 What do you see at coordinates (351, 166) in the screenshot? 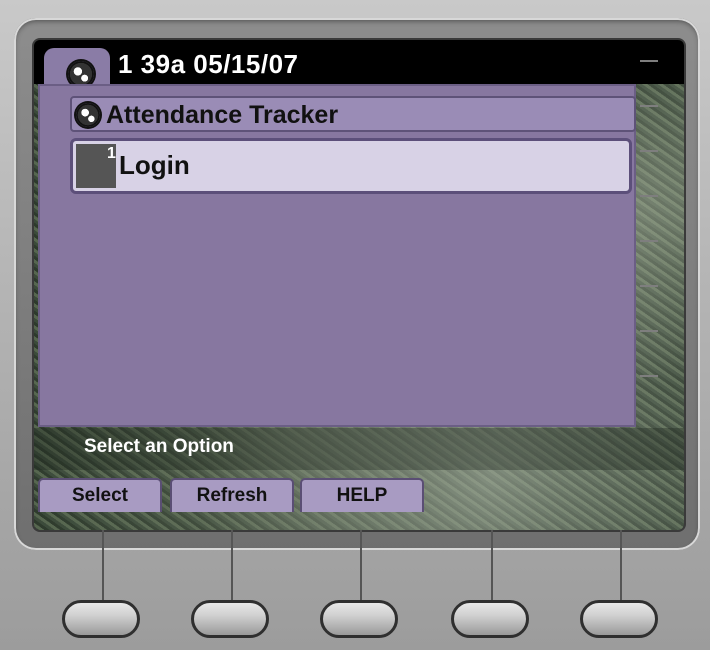
I see `menu-item-login: 1 Login` at bounding box center [351, 166].